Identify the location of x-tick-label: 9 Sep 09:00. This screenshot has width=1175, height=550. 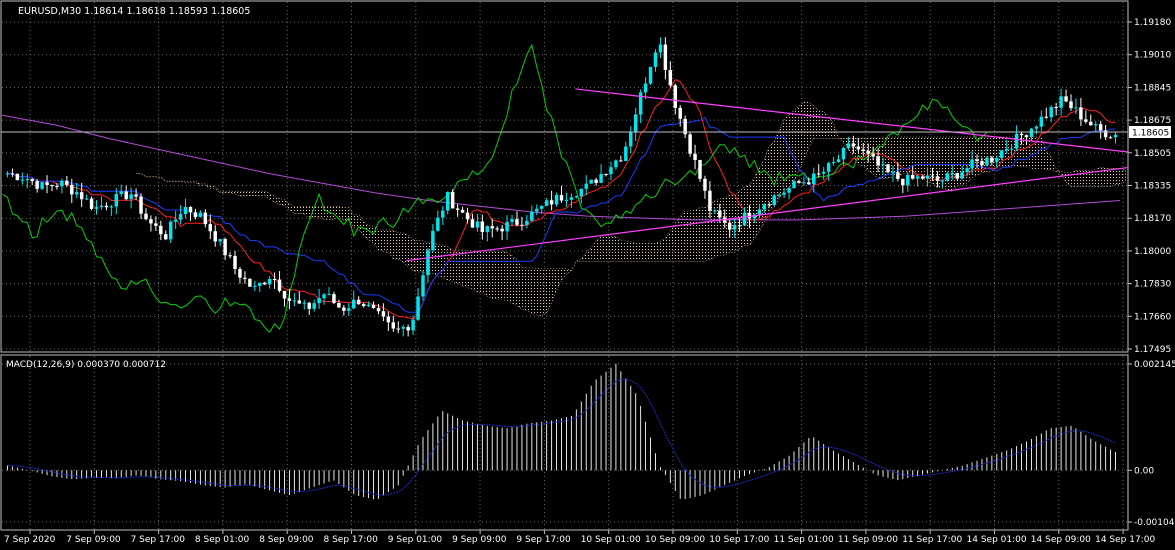
(479, 540).